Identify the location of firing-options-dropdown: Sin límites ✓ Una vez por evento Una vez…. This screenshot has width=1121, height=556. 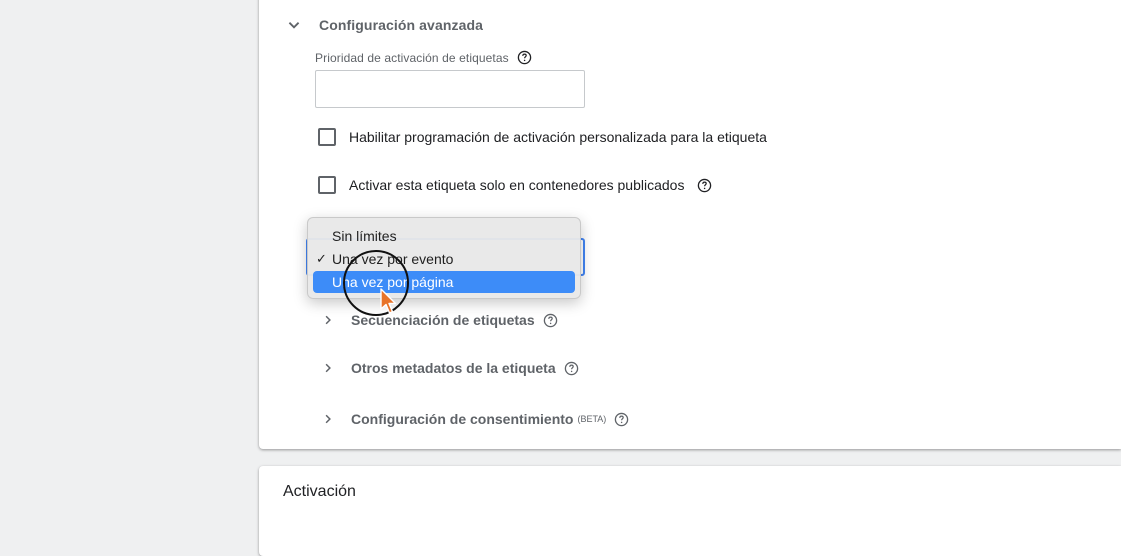
(444, 258).